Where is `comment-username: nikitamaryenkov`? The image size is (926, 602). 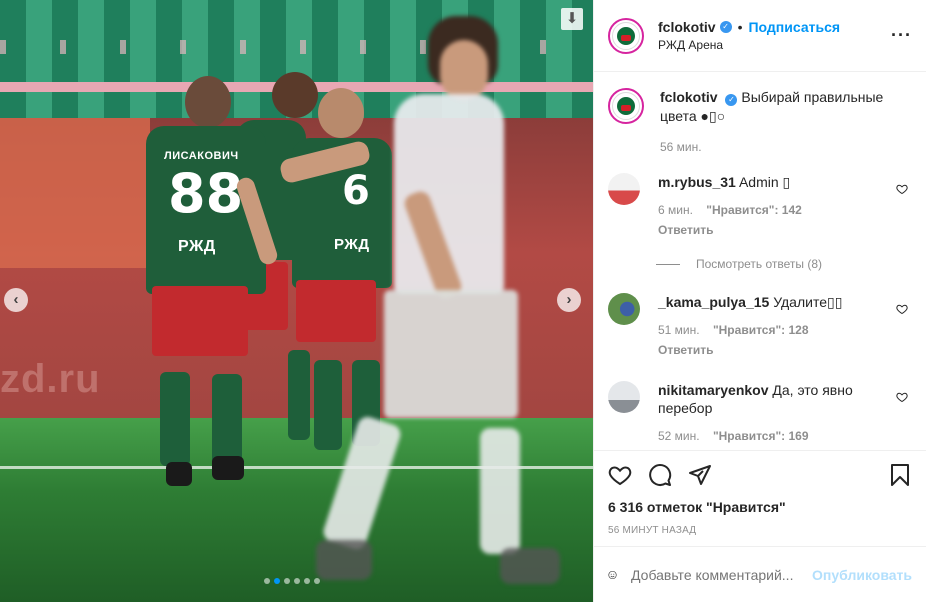 comment-username: nikitamaryenkov is located at coordinates (713, 390).